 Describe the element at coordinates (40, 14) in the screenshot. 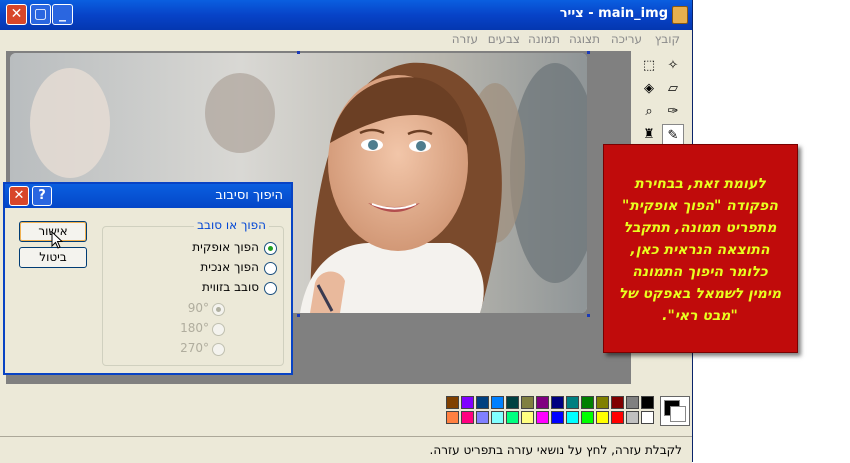

I see `maximize-button: ▢` at that location.